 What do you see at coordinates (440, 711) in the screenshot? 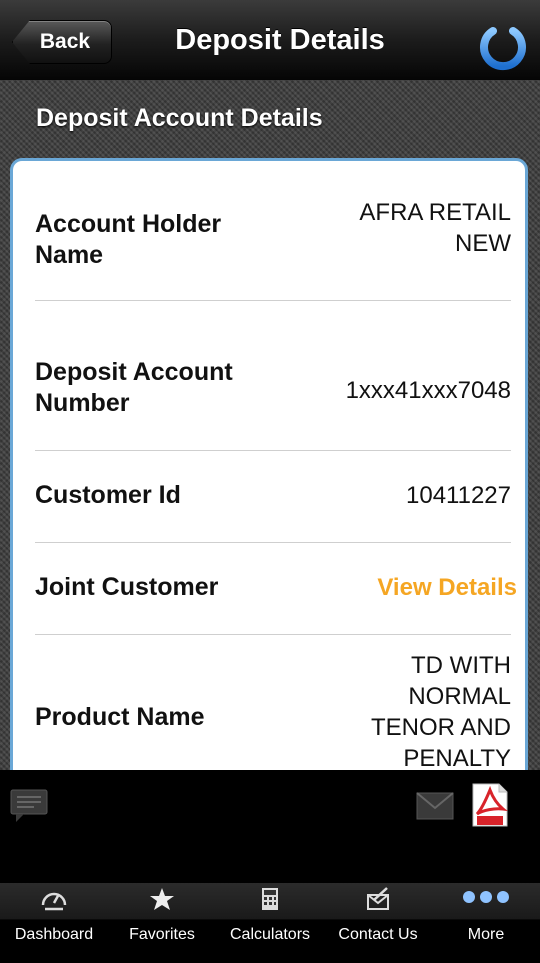
I see `detail-value: TD WITH NORMAL TENOR AND PENALTY` at bounding box center [440, 711].